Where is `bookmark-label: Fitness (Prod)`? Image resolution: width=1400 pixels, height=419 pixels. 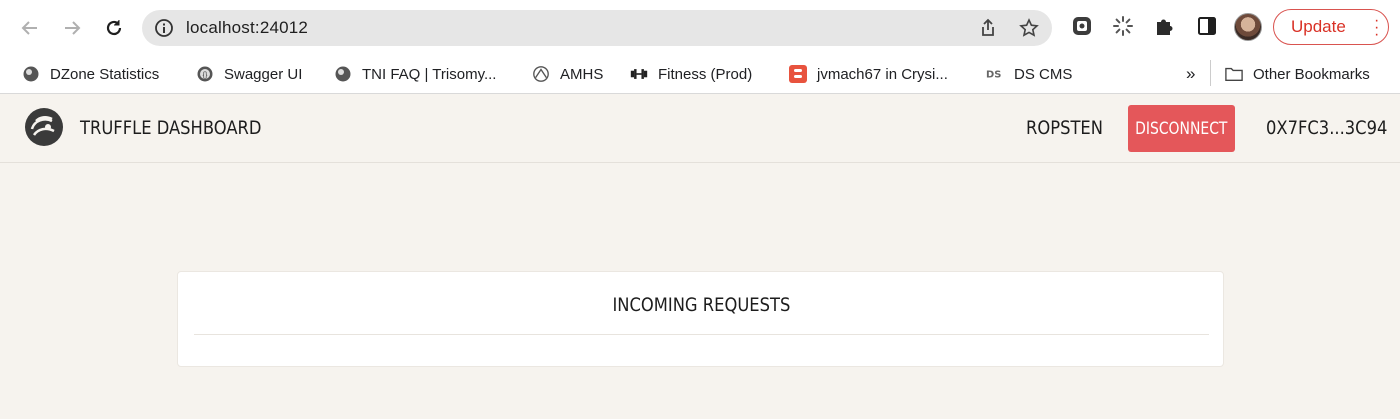 bookmark-label: Fitness (Prod) is located at coordinates (705, 74).